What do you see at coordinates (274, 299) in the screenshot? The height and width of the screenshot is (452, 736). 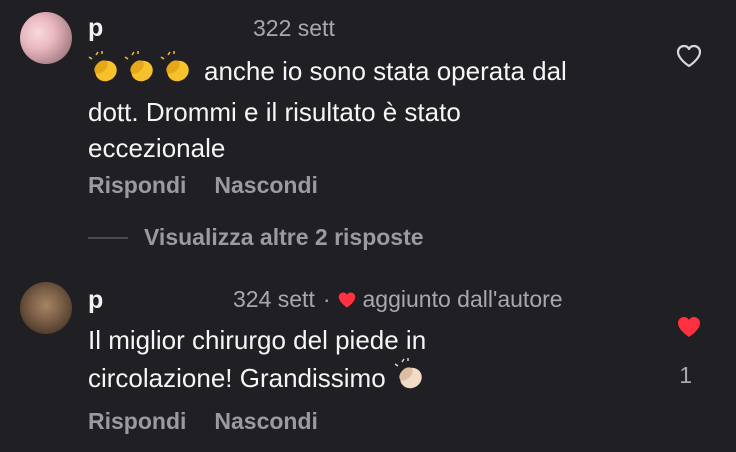 I see `comment-timestamp: 324 sett` at bounding box center [274, 299].